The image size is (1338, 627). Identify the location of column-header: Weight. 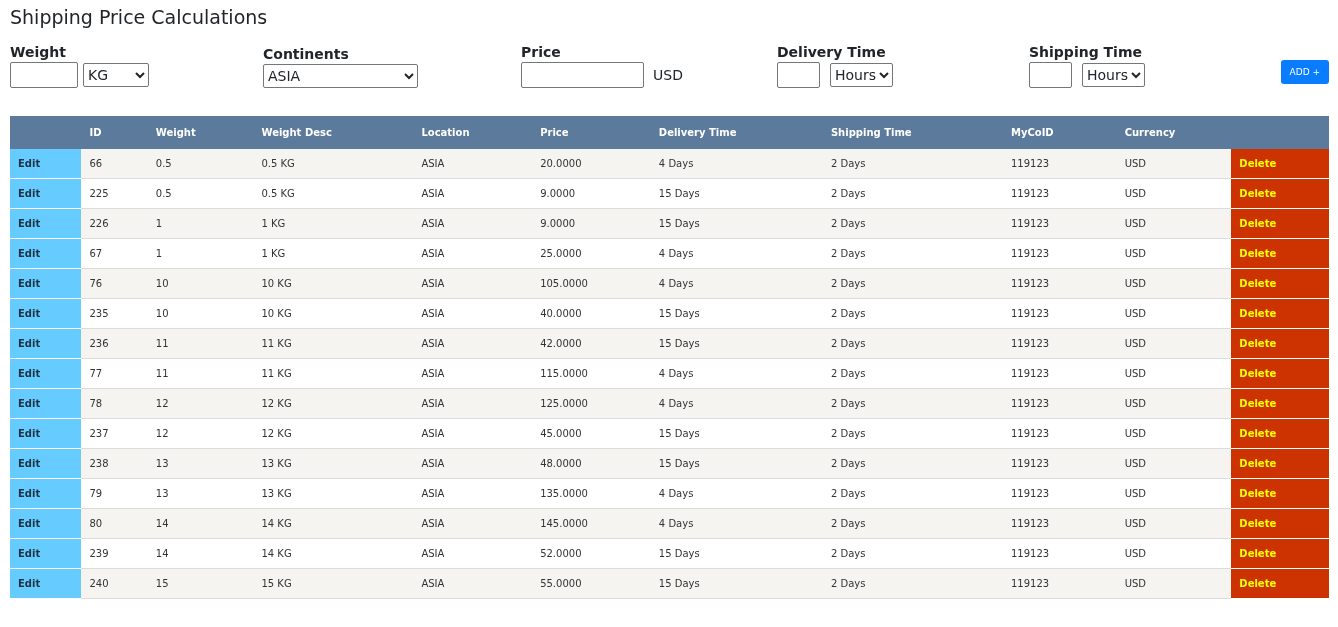
(200, 132).